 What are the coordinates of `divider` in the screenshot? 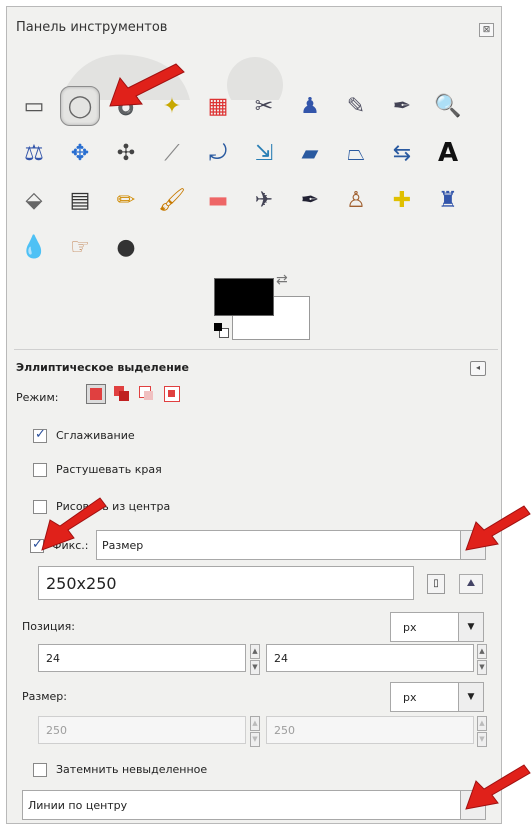 It's located at (256, 349).